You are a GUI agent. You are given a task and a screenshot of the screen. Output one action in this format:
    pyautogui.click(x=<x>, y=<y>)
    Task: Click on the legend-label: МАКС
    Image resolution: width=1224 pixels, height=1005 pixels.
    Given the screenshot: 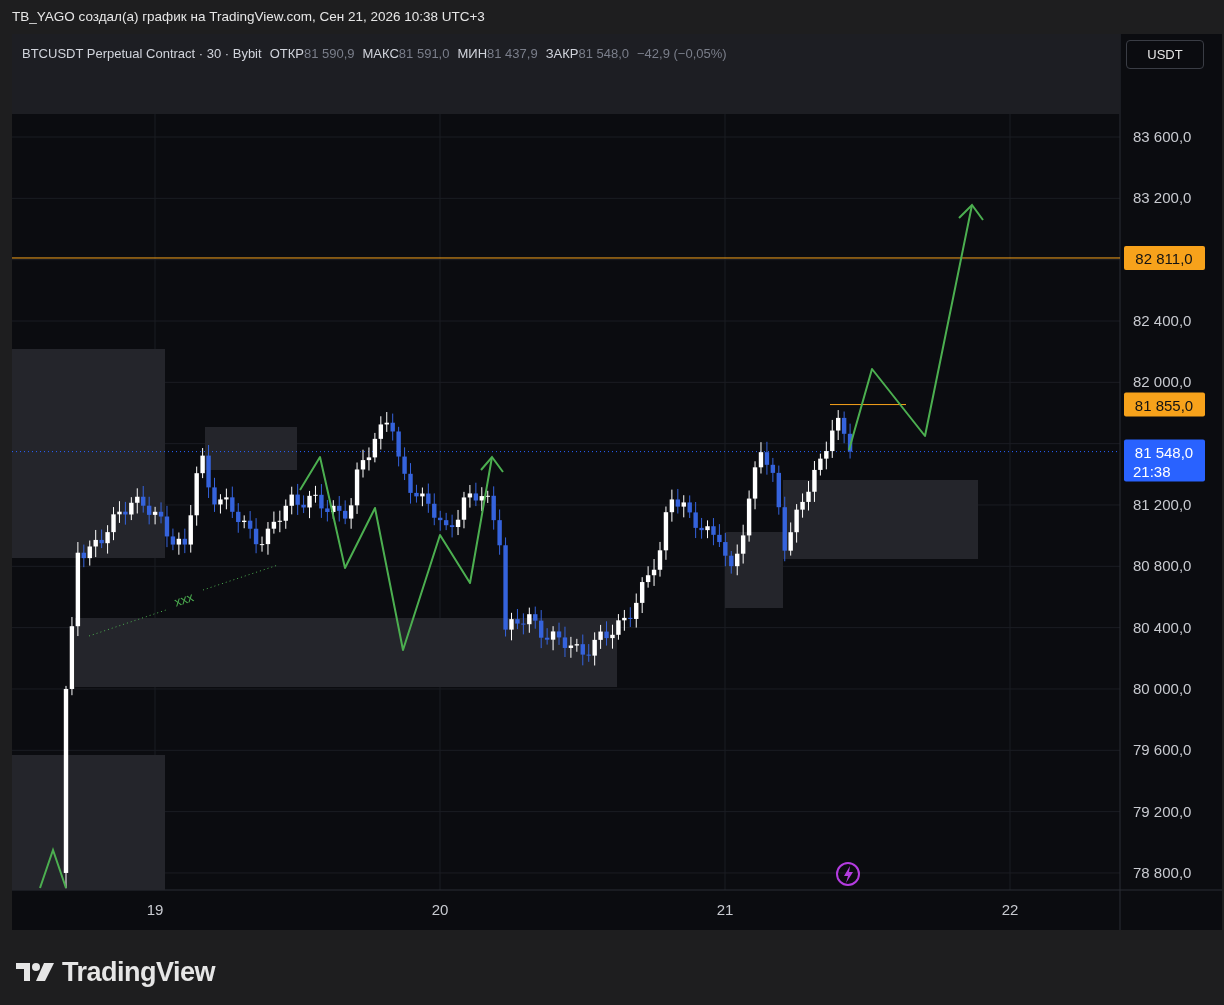 What is the action you would take?
    pyautogui.click(x=380, y=53)
    